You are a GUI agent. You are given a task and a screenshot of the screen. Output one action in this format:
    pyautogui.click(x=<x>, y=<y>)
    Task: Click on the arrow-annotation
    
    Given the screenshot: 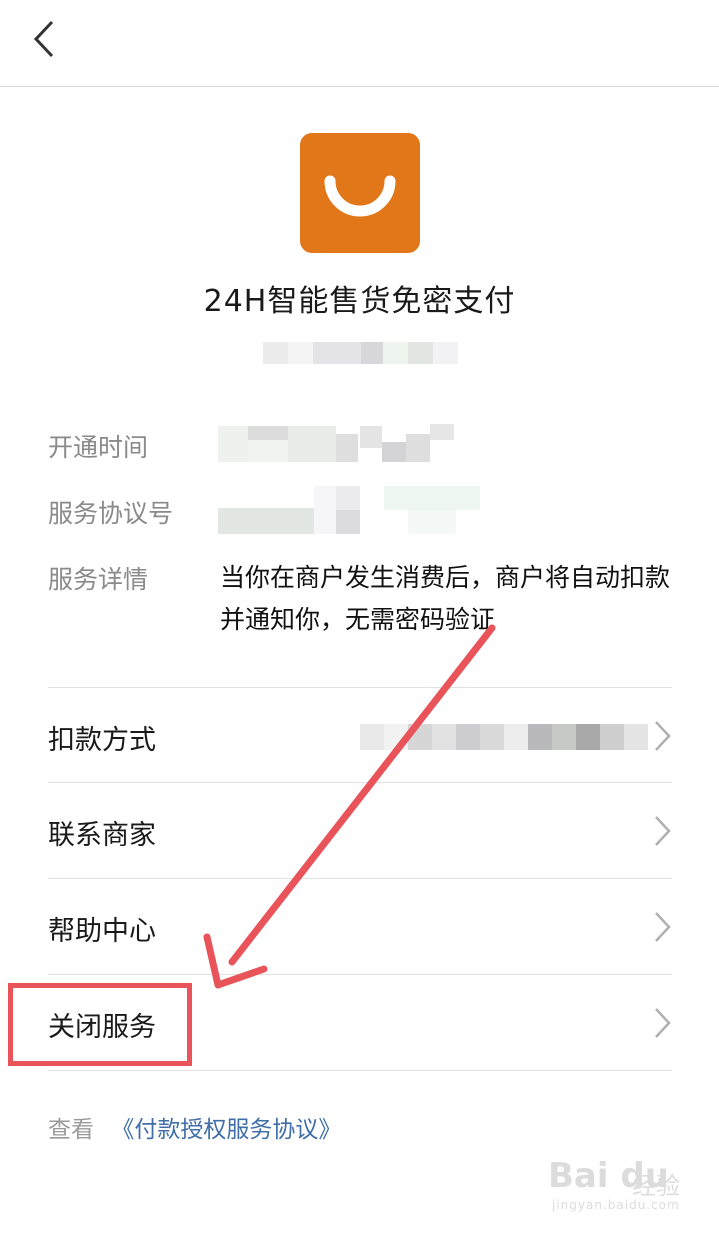 What is the action you would take?
    pyautogui.click(x=349, y=806)
    